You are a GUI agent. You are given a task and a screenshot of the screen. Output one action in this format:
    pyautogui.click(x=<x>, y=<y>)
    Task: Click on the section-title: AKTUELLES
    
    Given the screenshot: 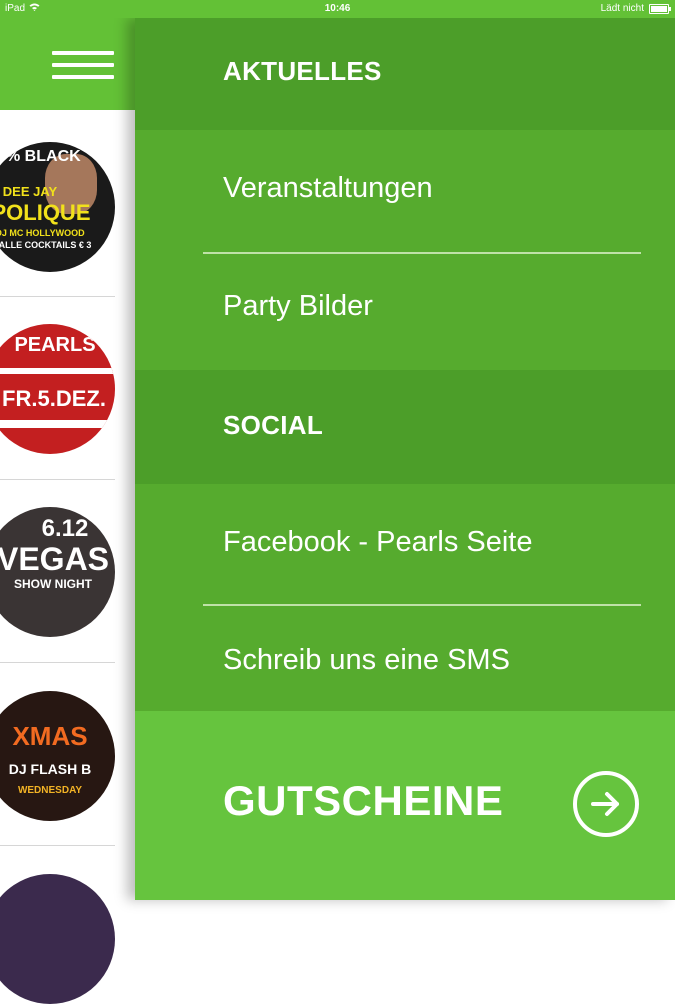 What is the action you would take?
    pyautogui.click(x=302, y=71)
    